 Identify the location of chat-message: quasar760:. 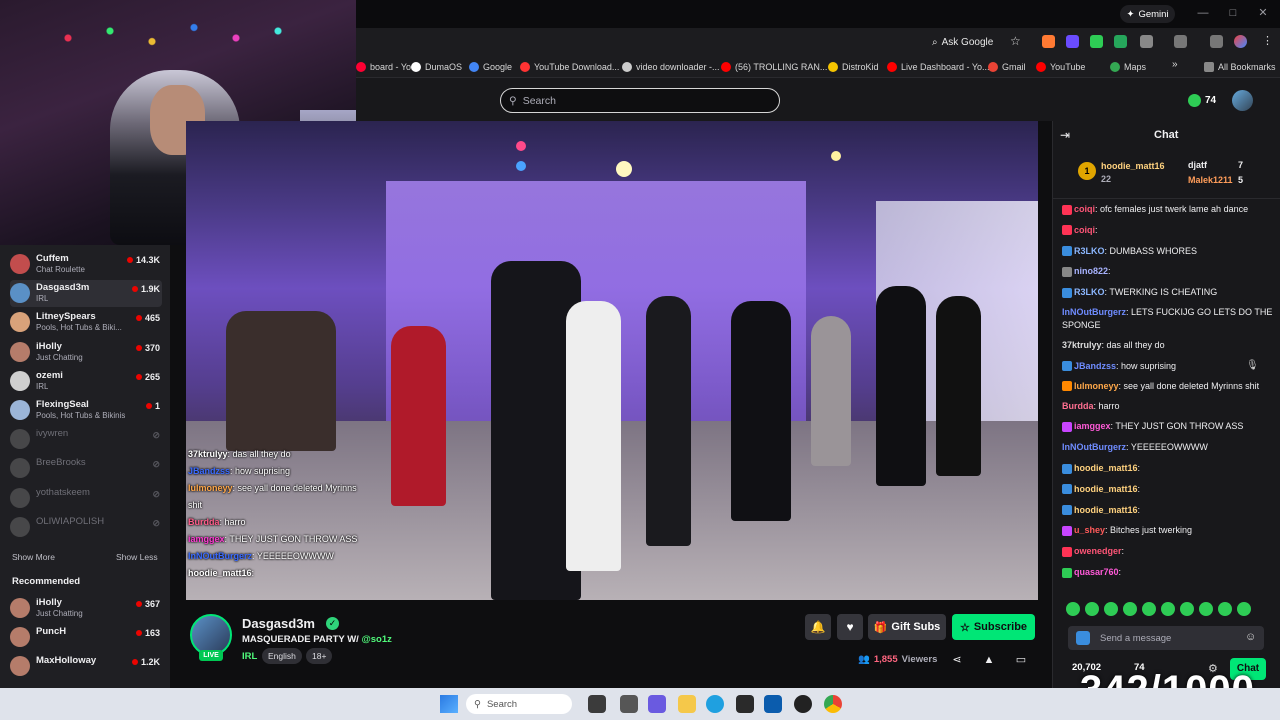
(1168, 572).